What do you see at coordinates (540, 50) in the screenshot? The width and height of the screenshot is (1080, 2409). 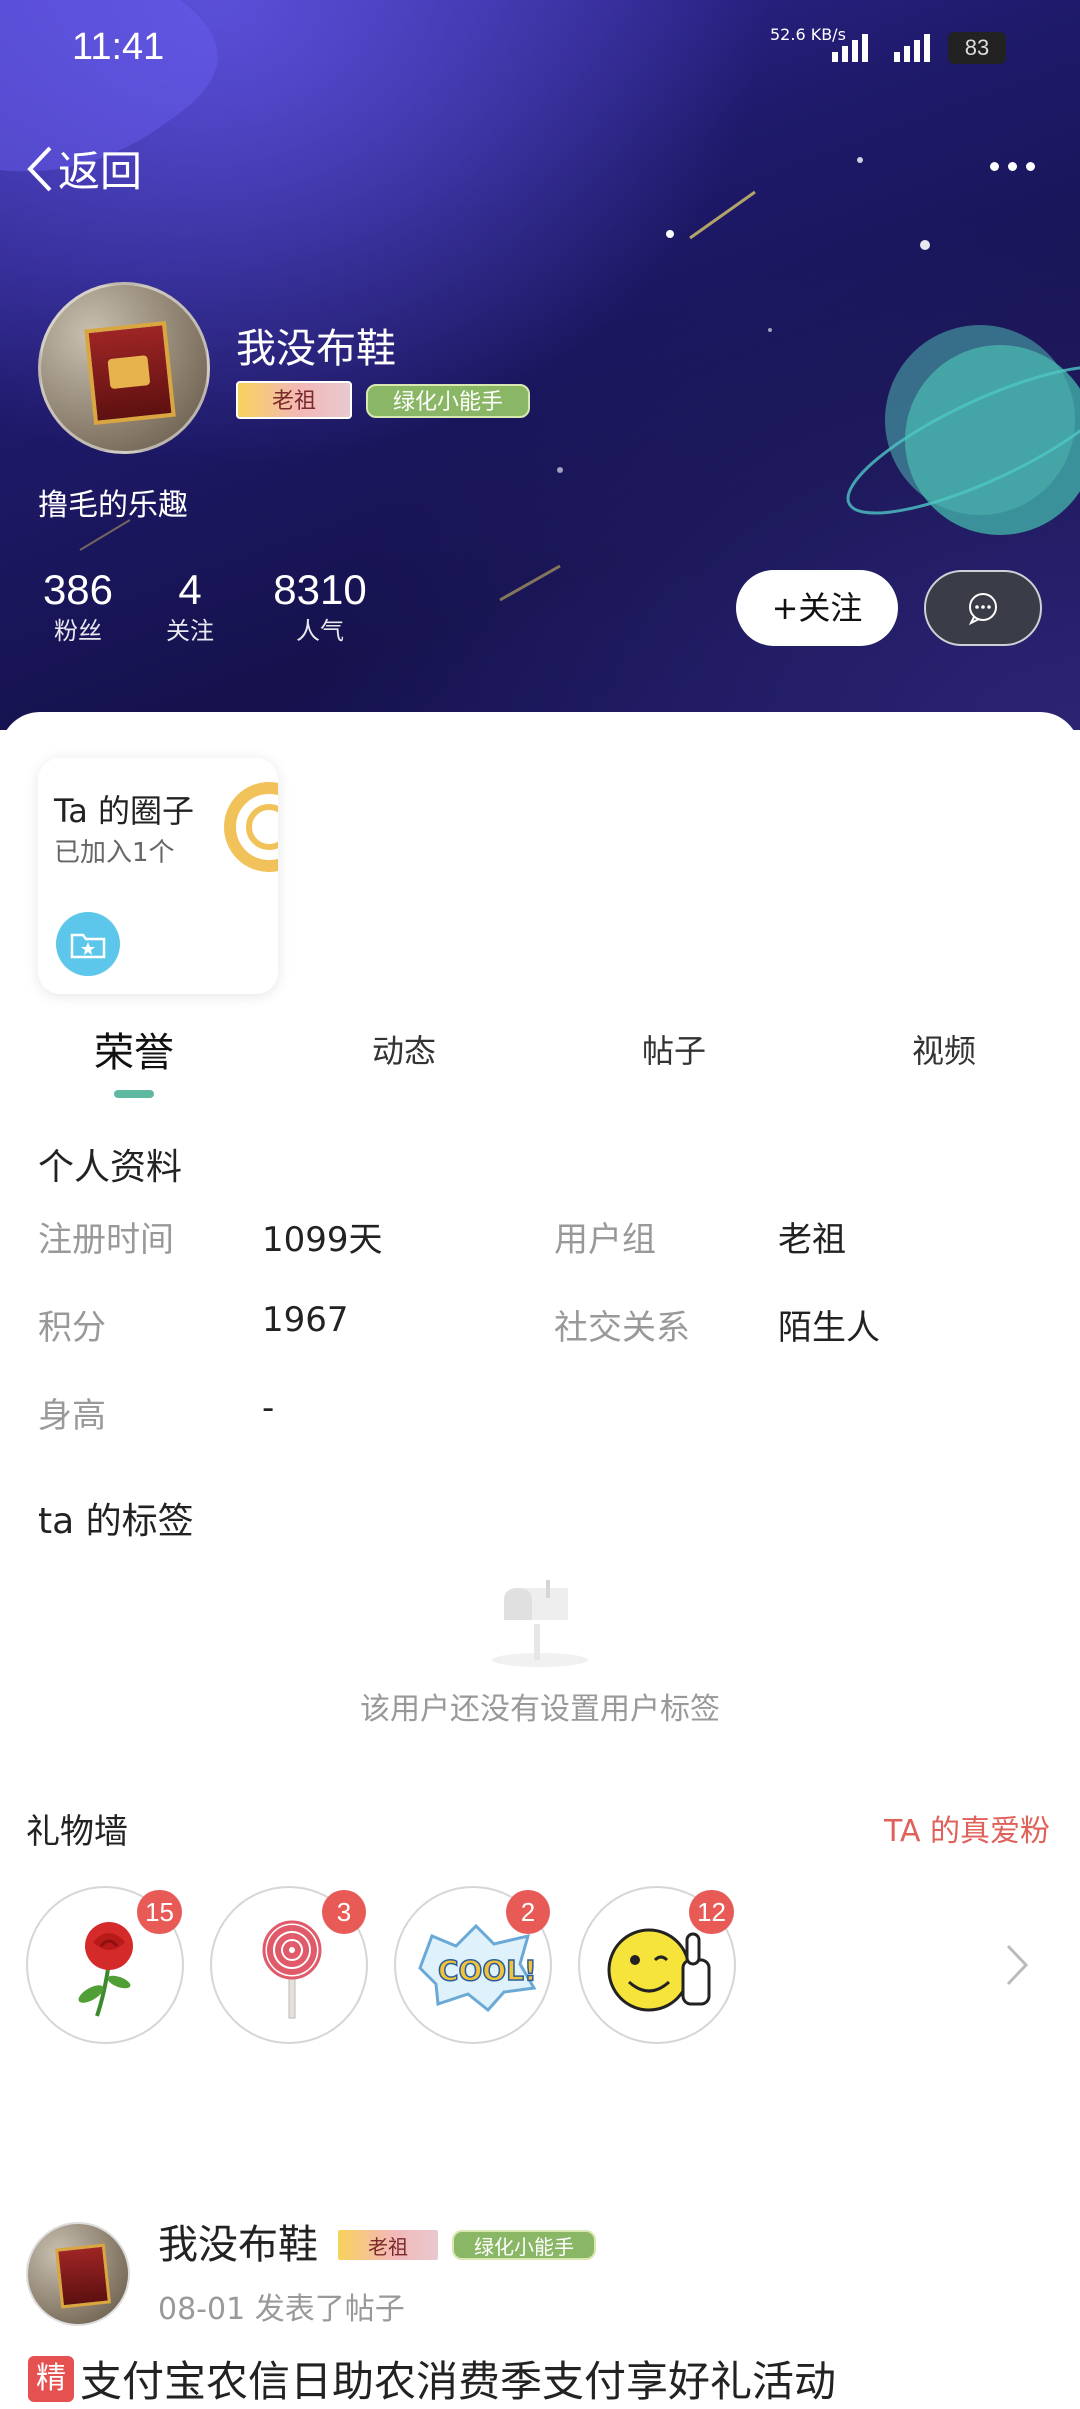 I see `status-bar: 11:41 52.6 KB/s 83` at bounding box center [540, 50].